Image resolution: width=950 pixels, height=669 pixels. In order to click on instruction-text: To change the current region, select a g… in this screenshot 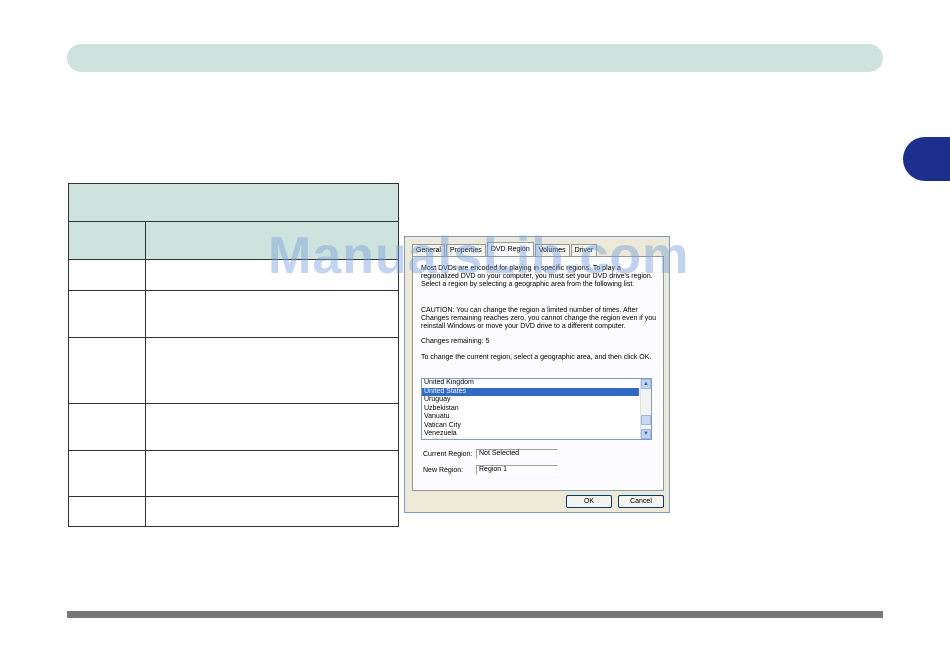, I will do `click(536, 357)`.